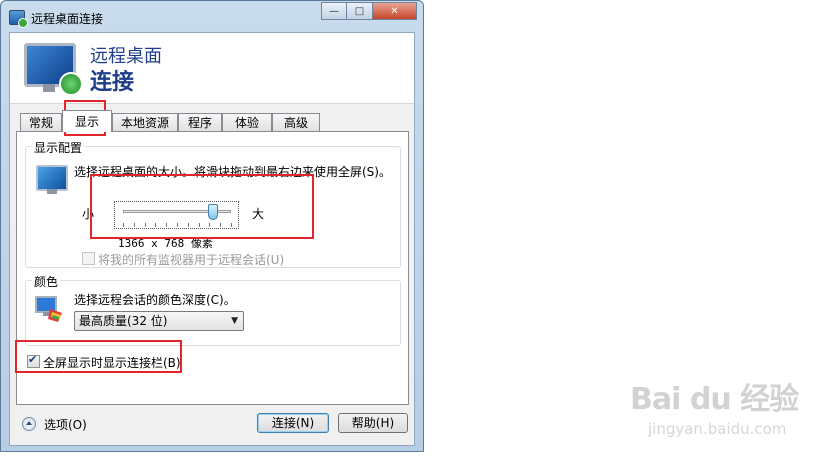  Describe the element at coordinates (98, 356) in the screenshot. I see `connection-bar-highlight` at that location.